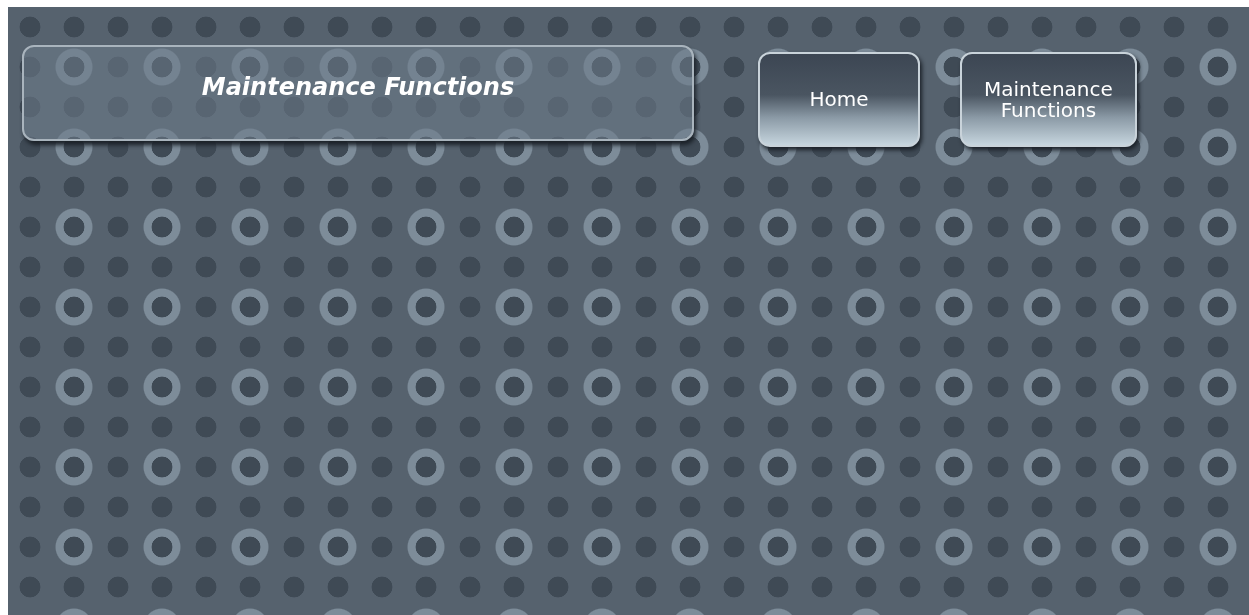  I want to click on nav-button: Maintenance Functions, so click(1048, 99).